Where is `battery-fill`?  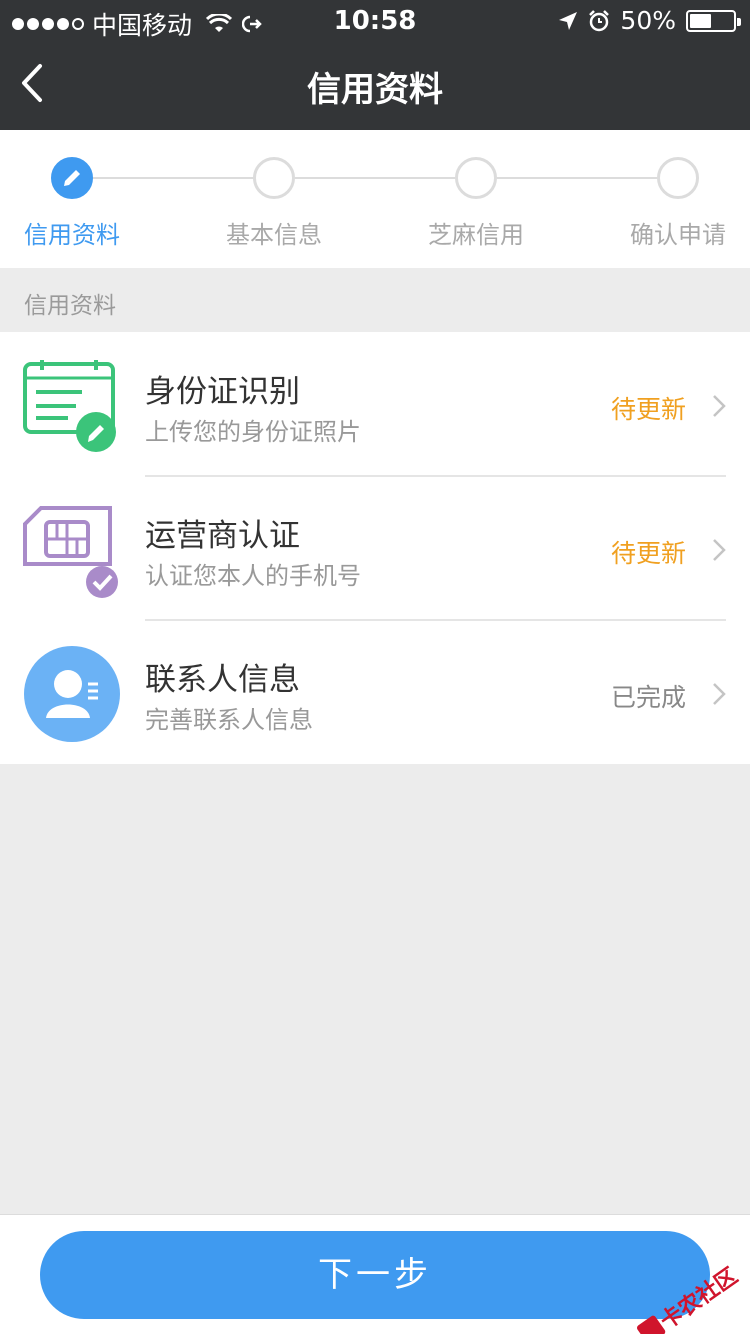
battery-fill is located at coordinates (700, 20).